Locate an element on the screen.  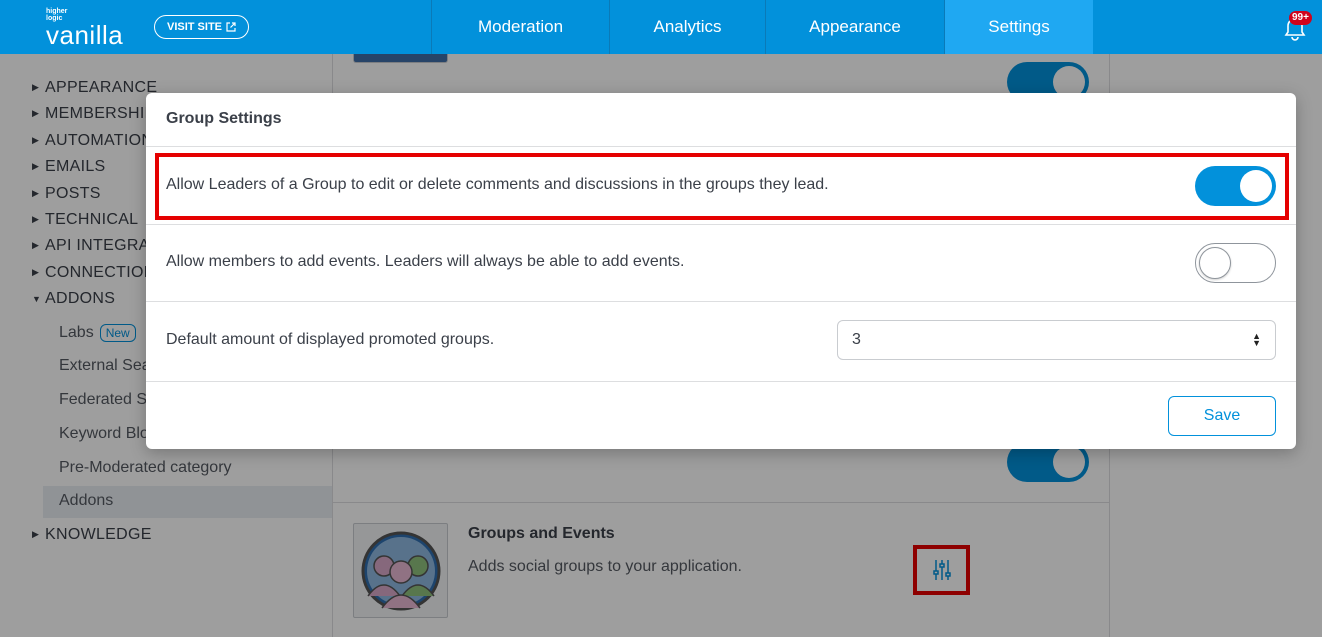
nav-analytics: Analytics is located at coordinates (687, 27).